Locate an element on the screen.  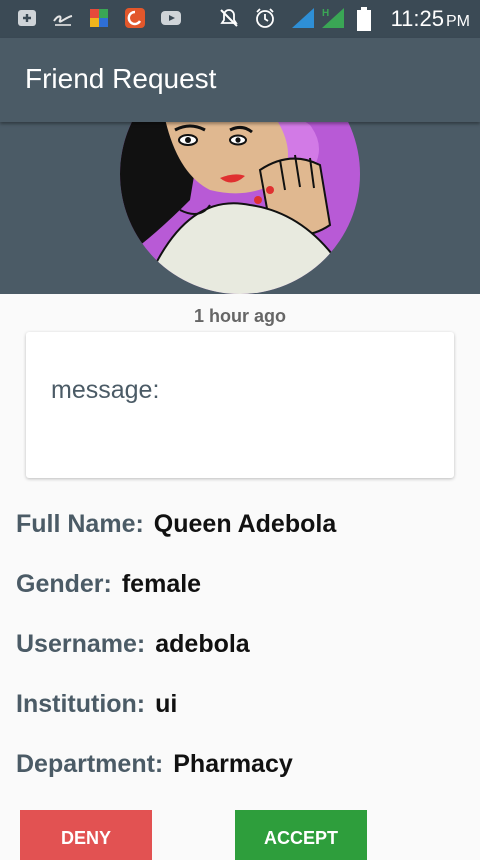
detail-full-name: Full Name: Queen Adebola is located at coordinates (176, 524).